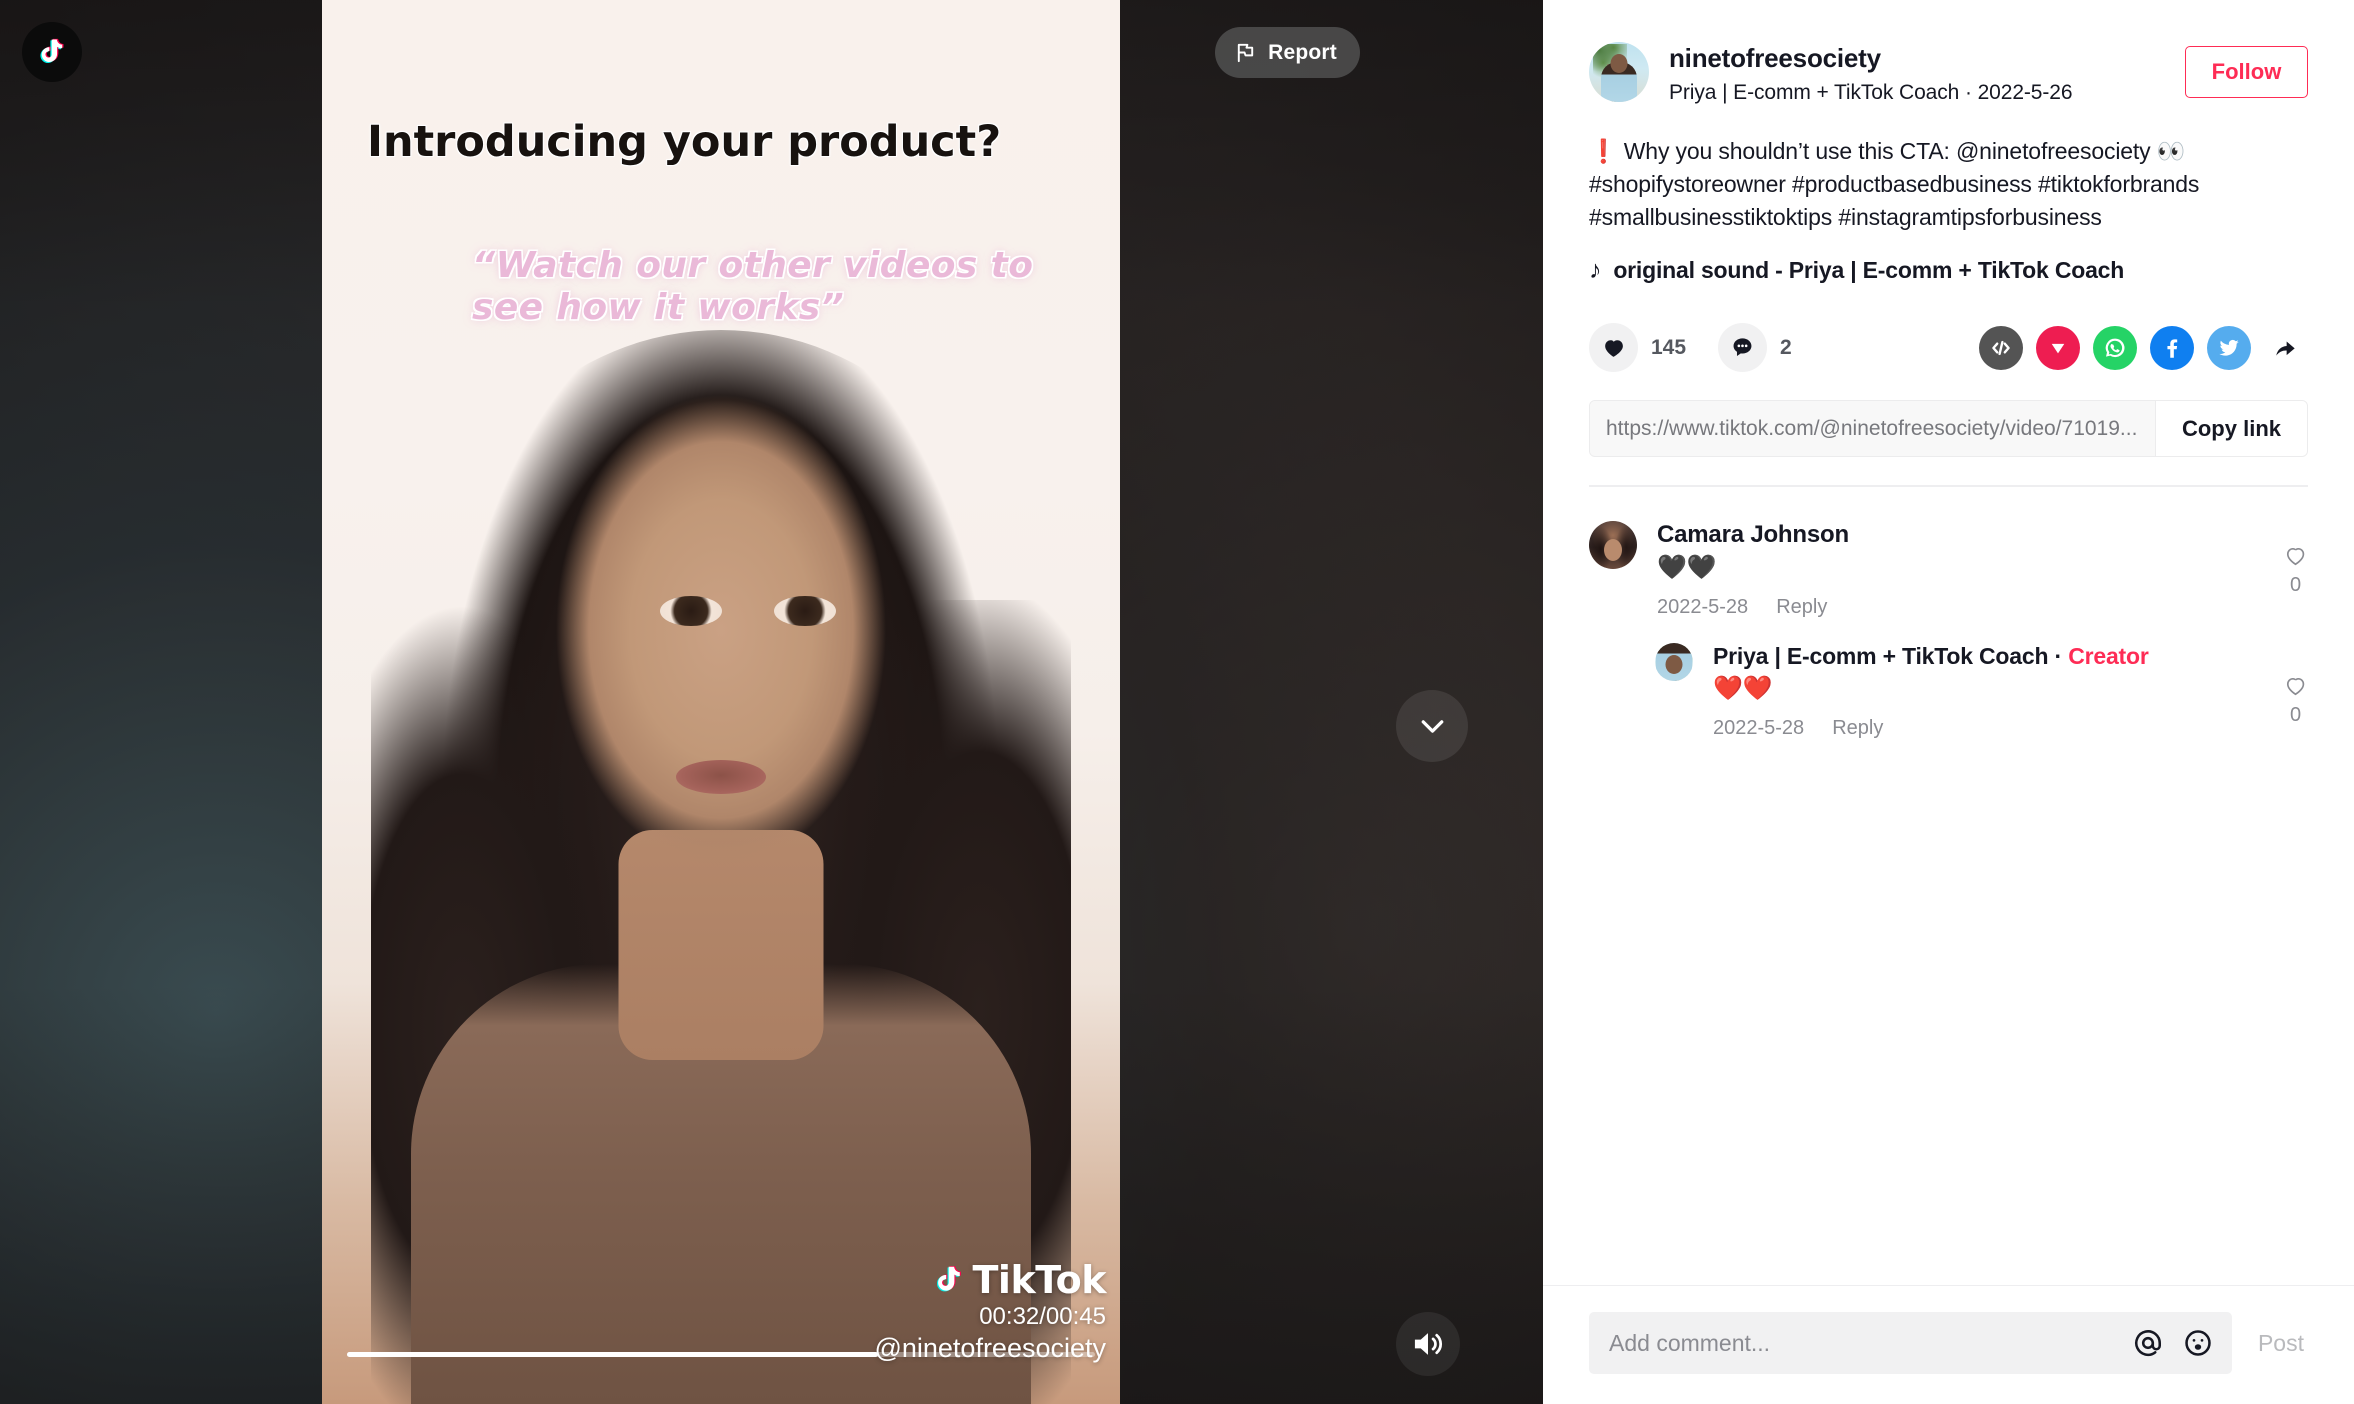  Describe the element at coordinates (2148, 1343) in the screenshot. I see `at-mention-icon` at that location.